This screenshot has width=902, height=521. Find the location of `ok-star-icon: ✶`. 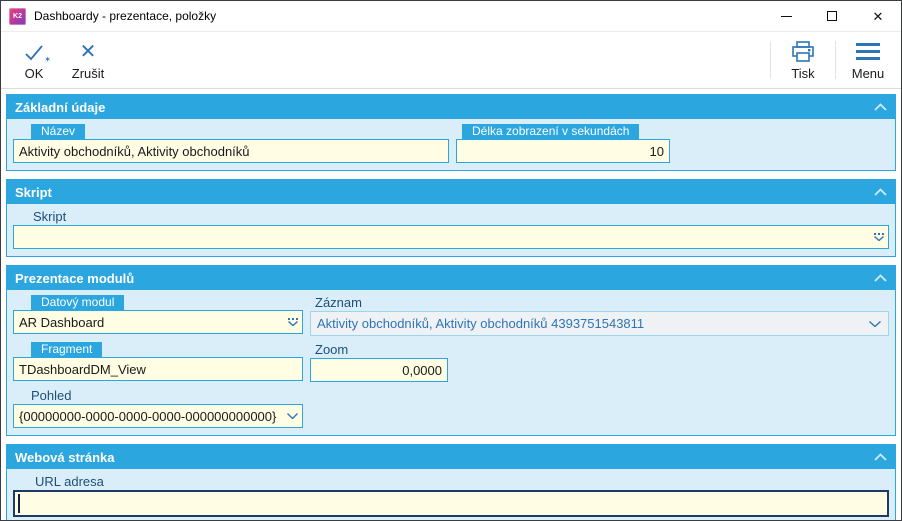

ok-star-icon: ✶ is located at coordinates (47, 59).